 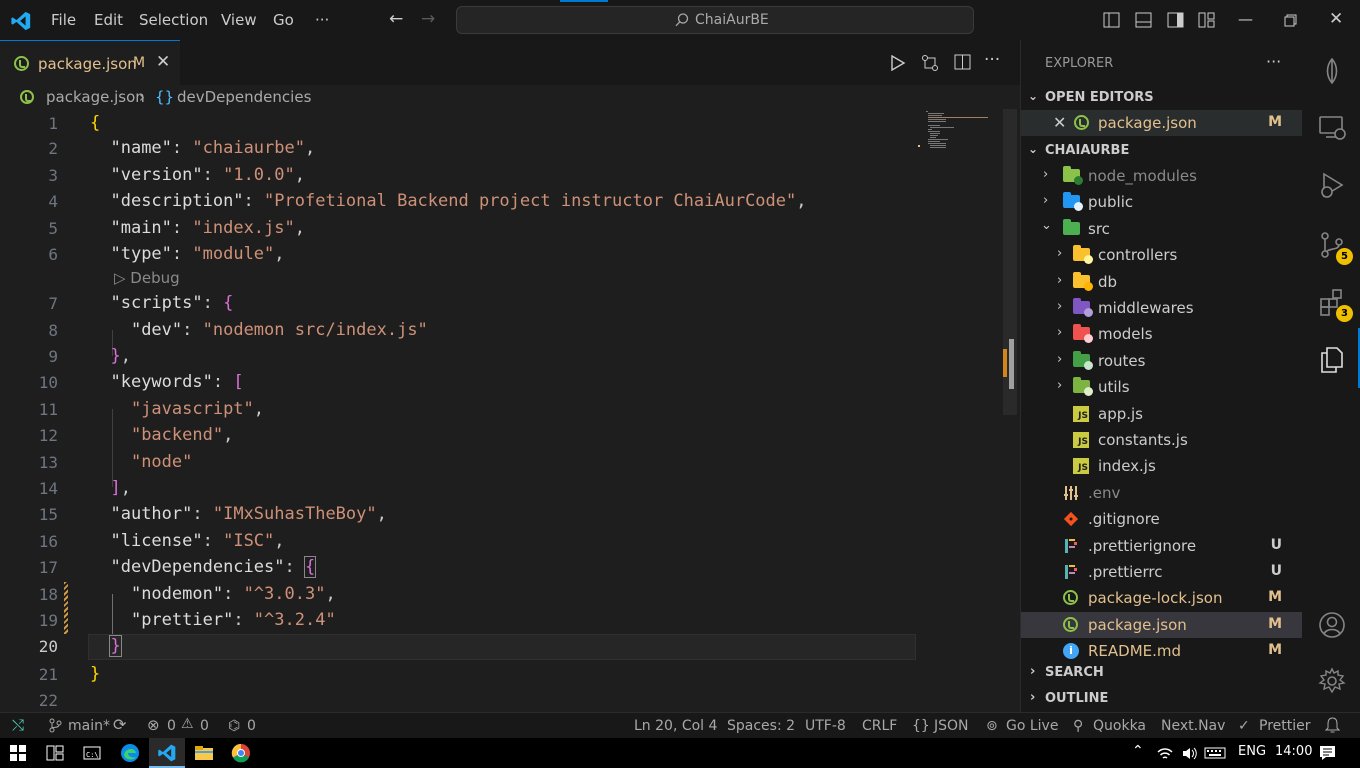 I want to click on nav-forward-icon: →, so click(x=428, y=19).